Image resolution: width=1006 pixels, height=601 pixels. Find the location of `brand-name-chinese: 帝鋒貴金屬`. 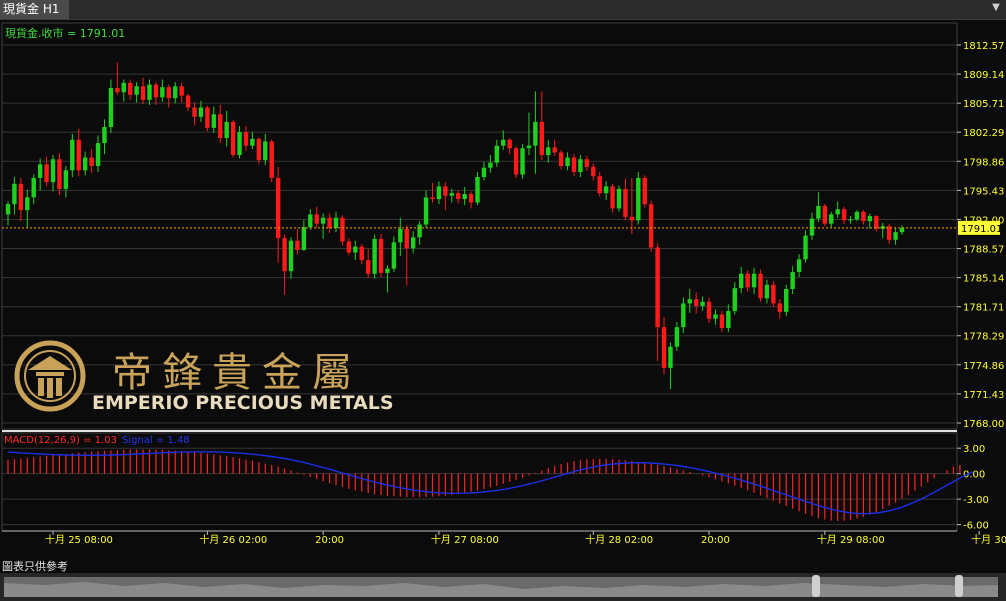

brand-name-chinese: 帝鋒貴金屬 is located at coordinates (237, 373).